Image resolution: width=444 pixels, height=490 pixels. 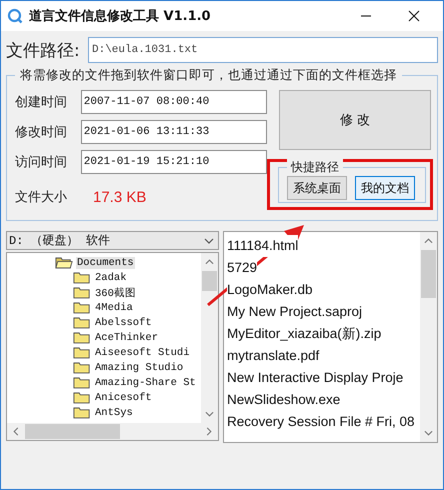 What do you see at coordinates (315, 167) in the screenshot?
I see `shortcut-legend: 快捷路径` at bounding box center [315, 167].